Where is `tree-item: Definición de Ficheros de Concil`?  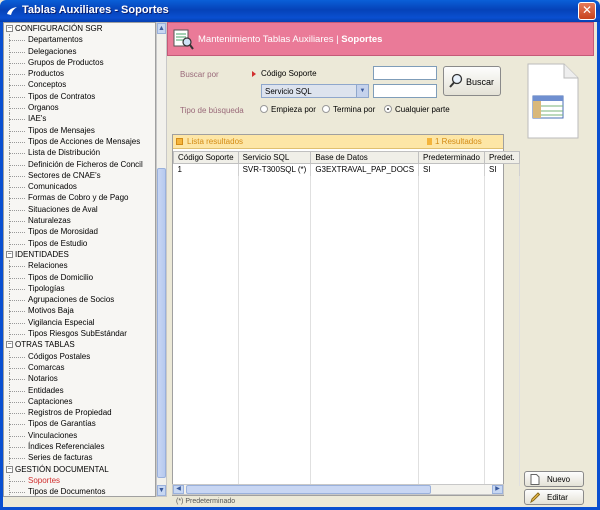
tree-item: Definición de Ficheros de Concil is located at coordinates (79, 164).